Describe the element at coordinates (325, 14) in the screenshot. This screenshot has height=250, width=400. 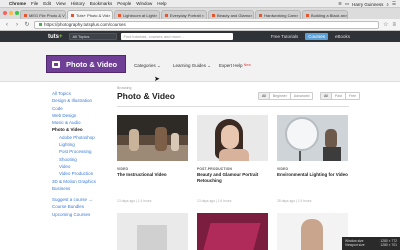
I see `browser-tab: Building a Black an ×` at that location.